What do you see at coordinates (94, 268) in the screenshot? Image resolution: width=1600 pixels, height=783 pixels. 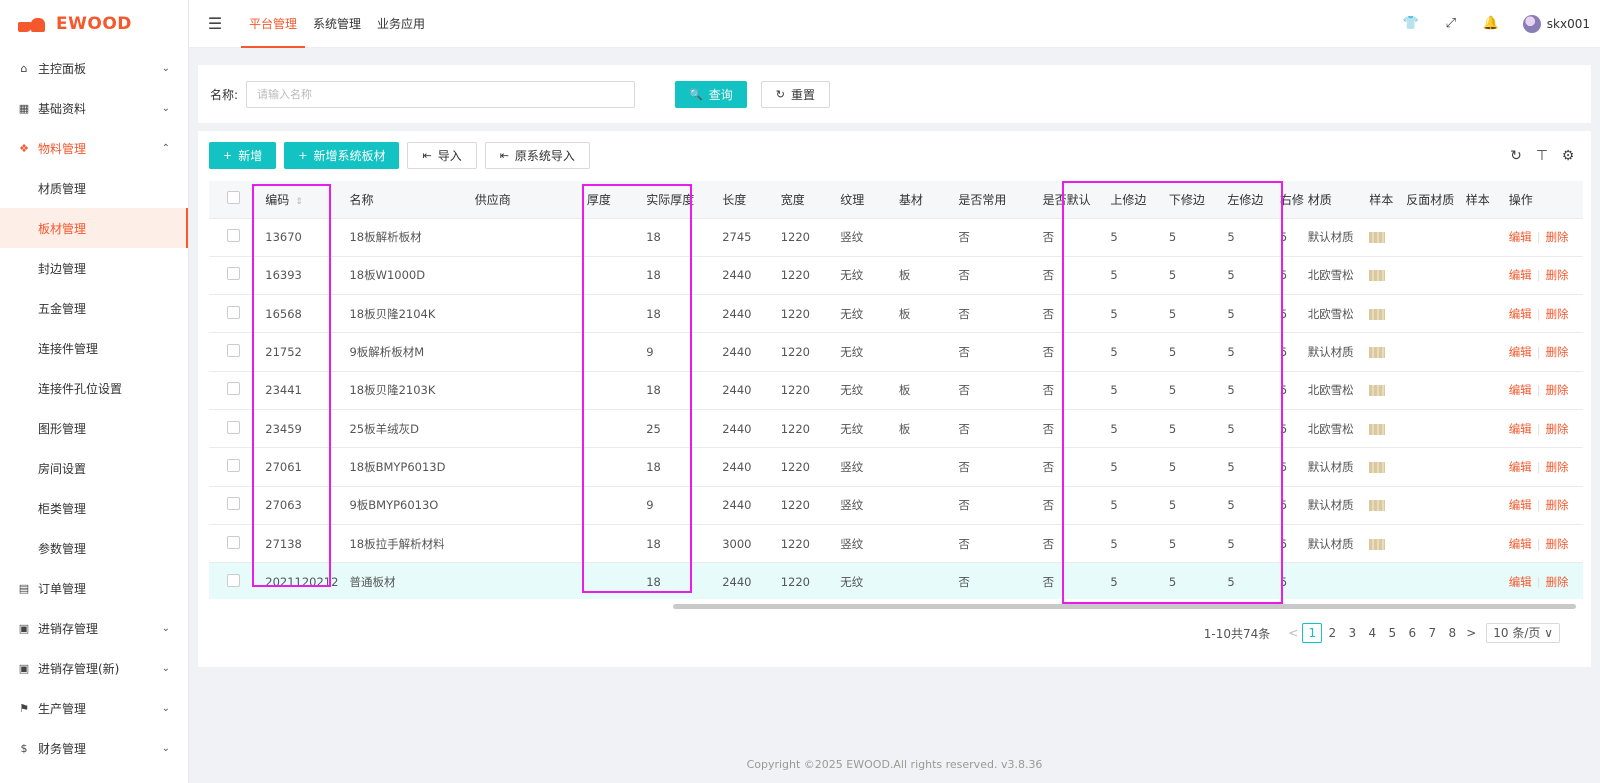 I see `sidebar-subitem-edge: 封边管理` at bounding box center [94, 268].